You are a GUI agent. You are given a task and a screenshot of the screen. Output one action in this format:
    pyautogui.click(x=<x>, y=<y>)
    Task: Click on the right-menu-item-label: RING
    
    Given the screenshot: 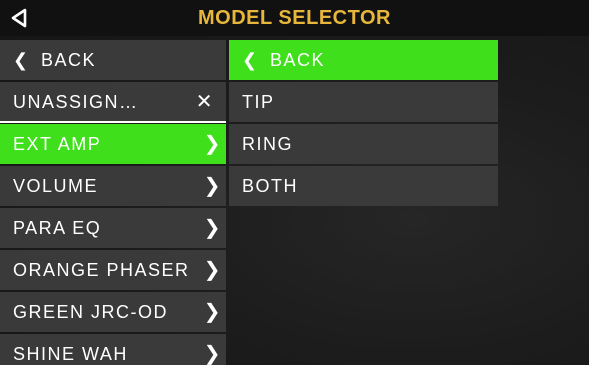 What is the action you would take?
    pyautogui.click(x=267, y=144)
    